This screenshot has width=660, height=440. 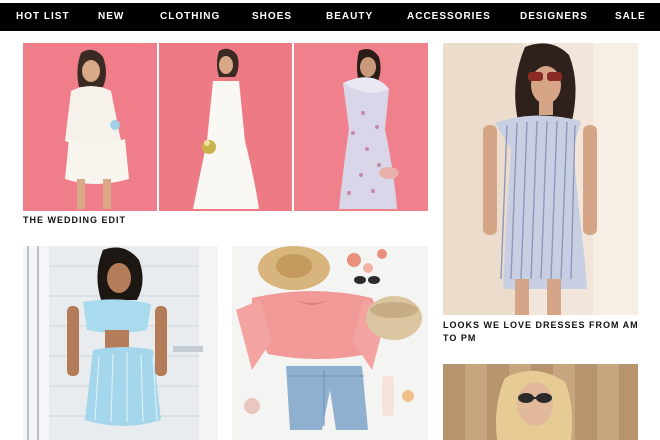 What do you see at coordinates (111, 17) in the screenshot?
I see `nav-item-new: NEW` at bounding box center [111, 17].